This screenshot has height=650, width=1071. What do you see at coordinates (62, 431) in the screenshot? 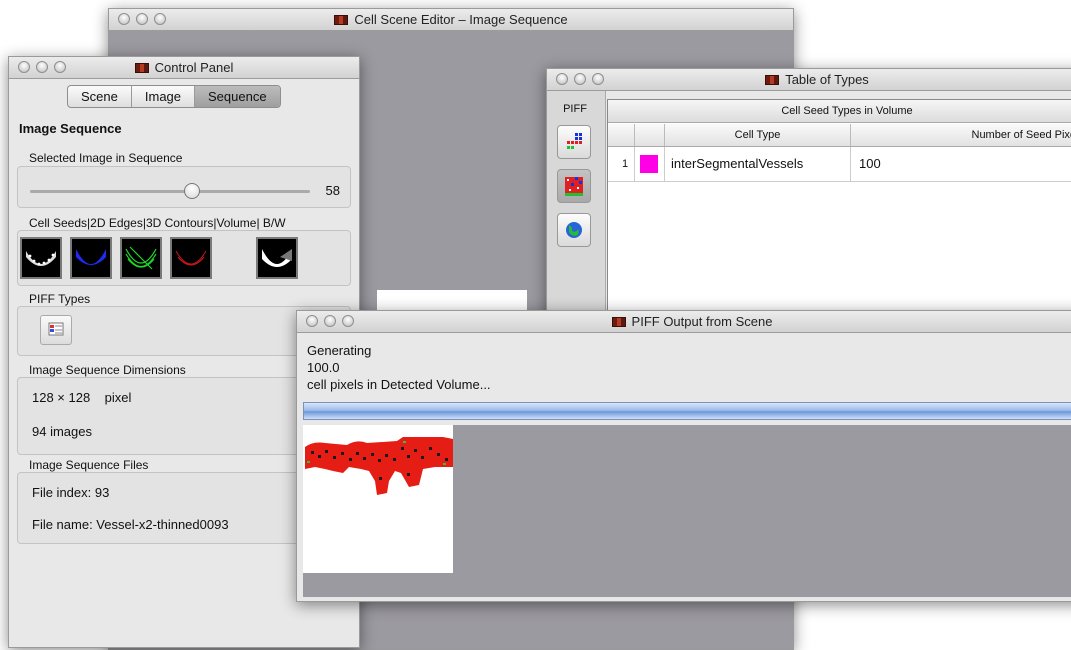
I see `image-count: 94 images` at bounding box center [62, 431].